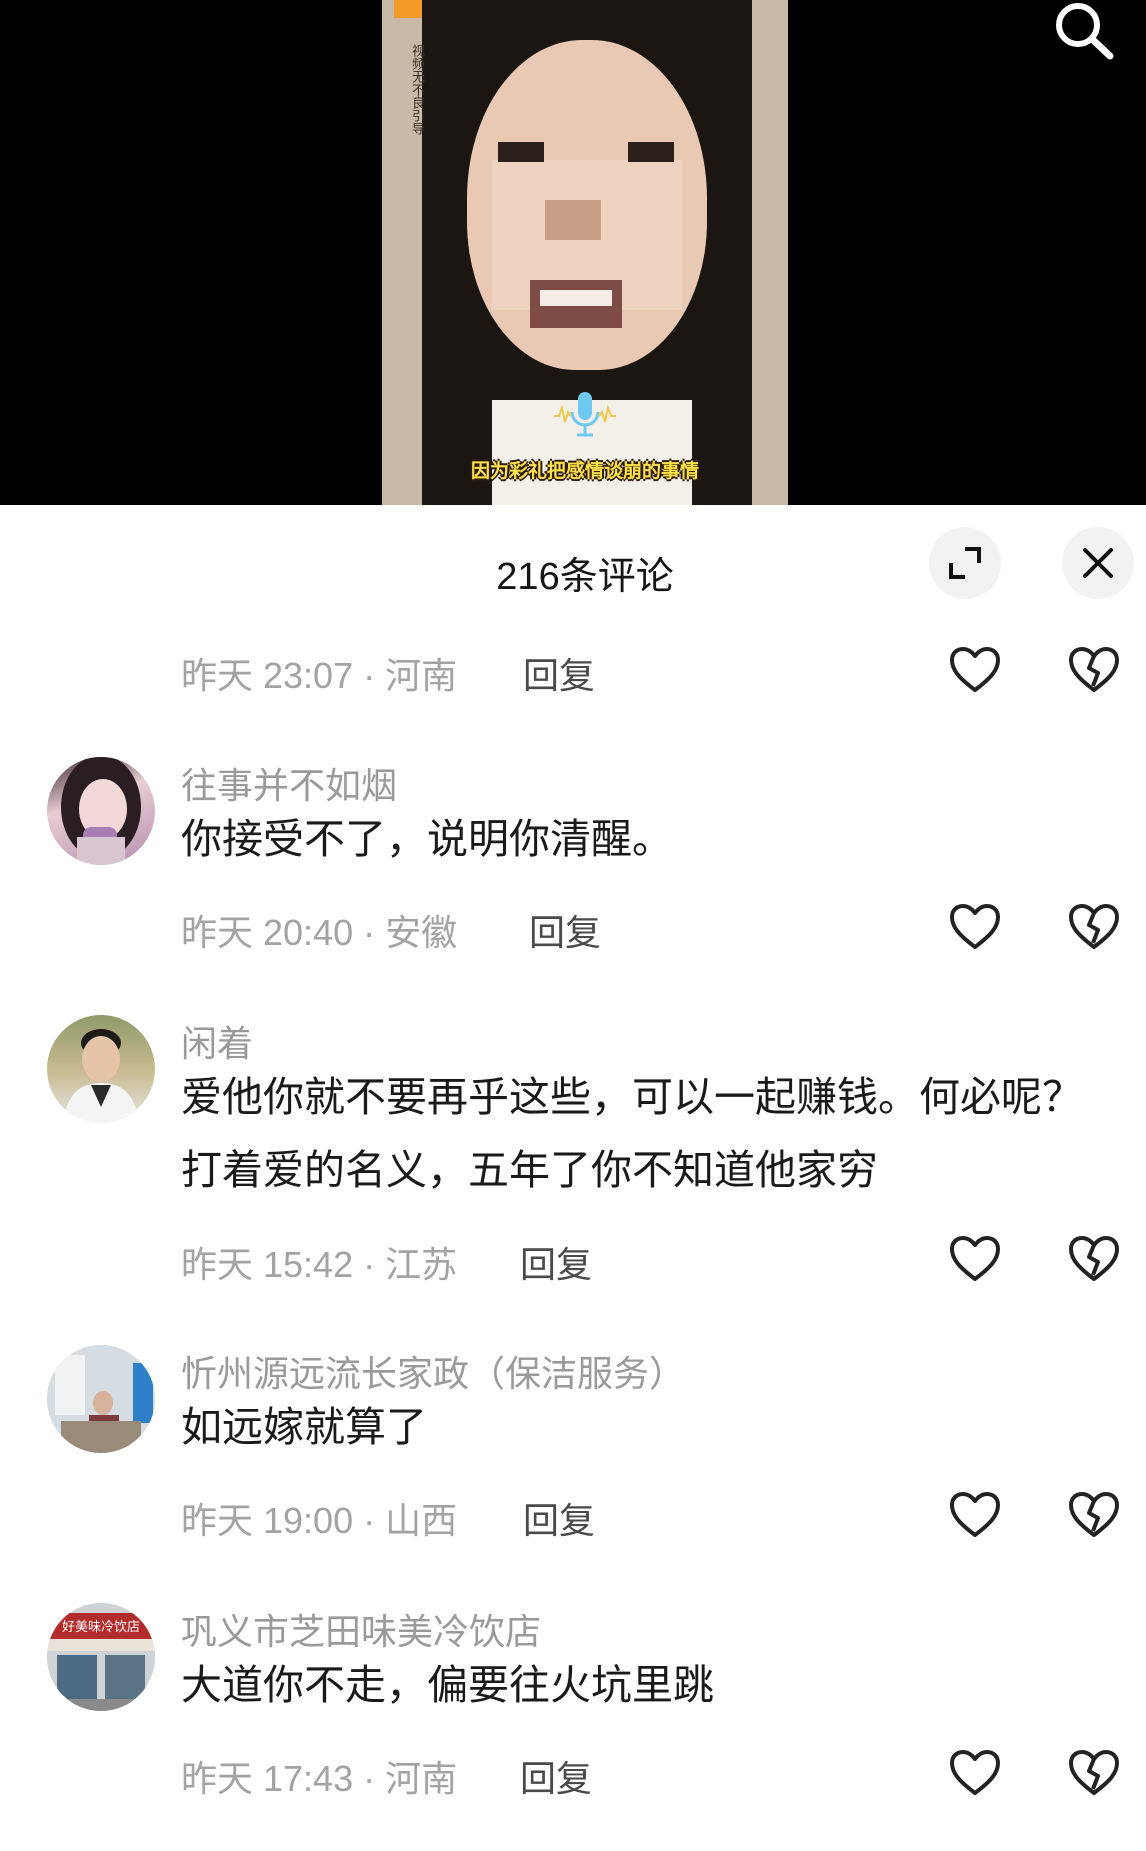 Image resolution: width=1146 pixels, height=1851 pixels. What do you see at coordinates (289, 783) in the screenshot?
I see `comment-username: 往事并不如烟` at bounding box center [289, 783].